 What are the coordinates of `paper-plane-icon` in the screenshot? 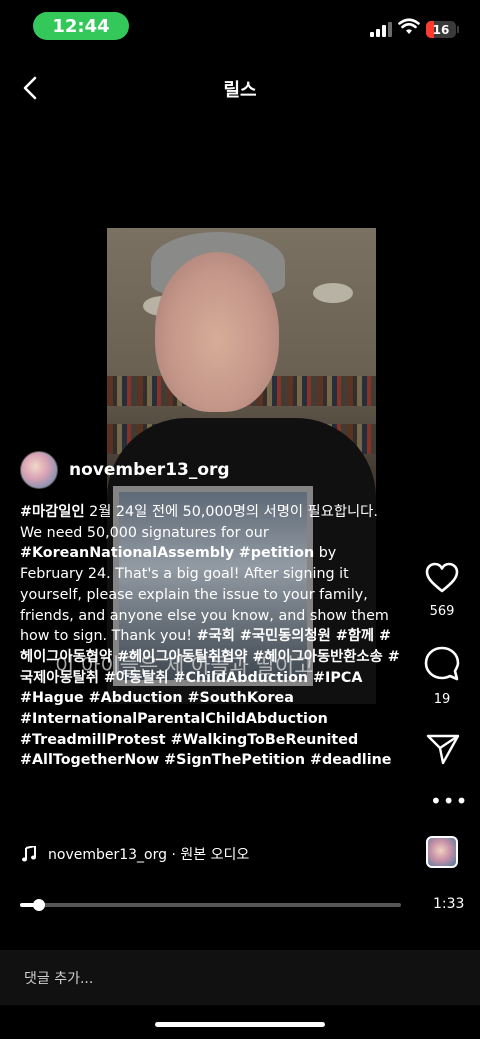 It's located at (443, 749).